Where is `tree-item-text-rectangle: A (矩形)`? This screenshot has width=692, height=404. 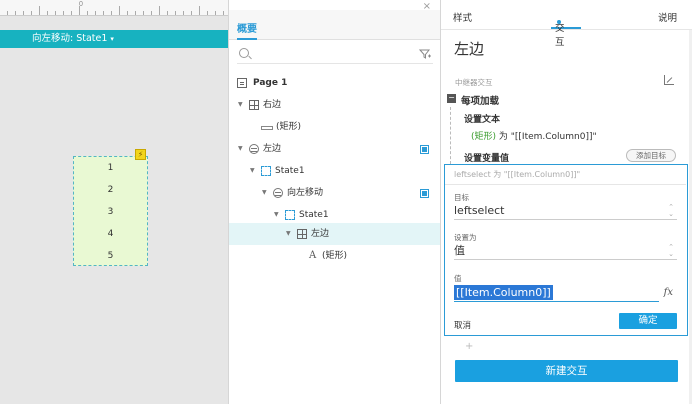 tree-item-text-rectangle: A (矩形) is located at coordinates (335, 256).